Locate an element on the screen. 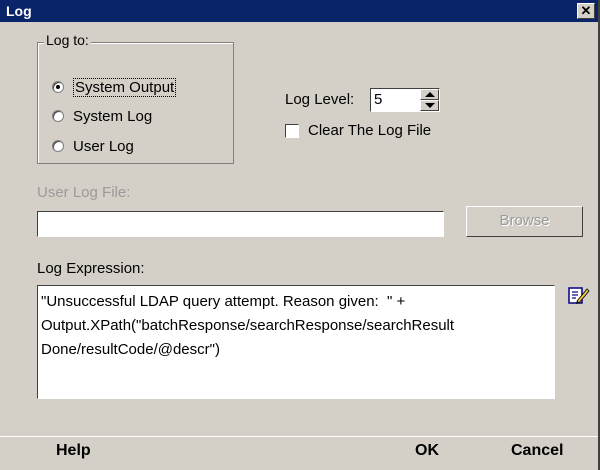 This screenshot has height=470, width=600. spin-down-button is located at coordinates (429, 105).